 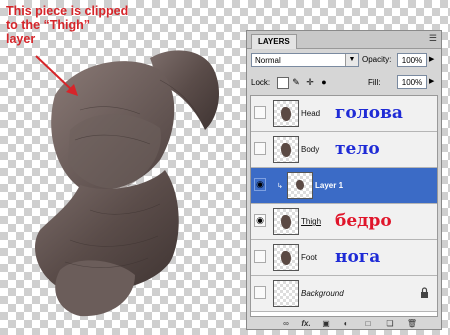 I want to click on opacity-slider-icon: ▶, so click(x=431, y=59).